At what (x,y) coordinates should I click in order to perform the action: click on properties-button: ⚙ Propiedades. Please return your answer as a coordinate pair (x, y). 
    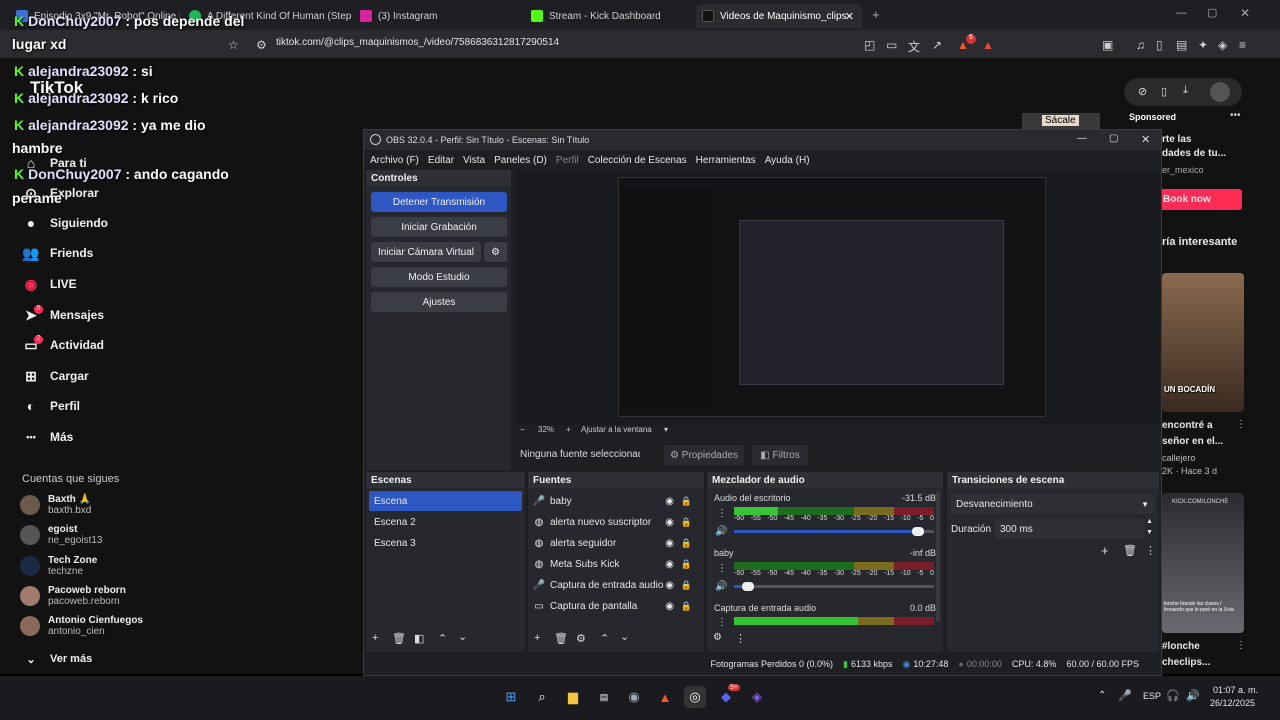
    Looking at the image, I should click on (704, 455).